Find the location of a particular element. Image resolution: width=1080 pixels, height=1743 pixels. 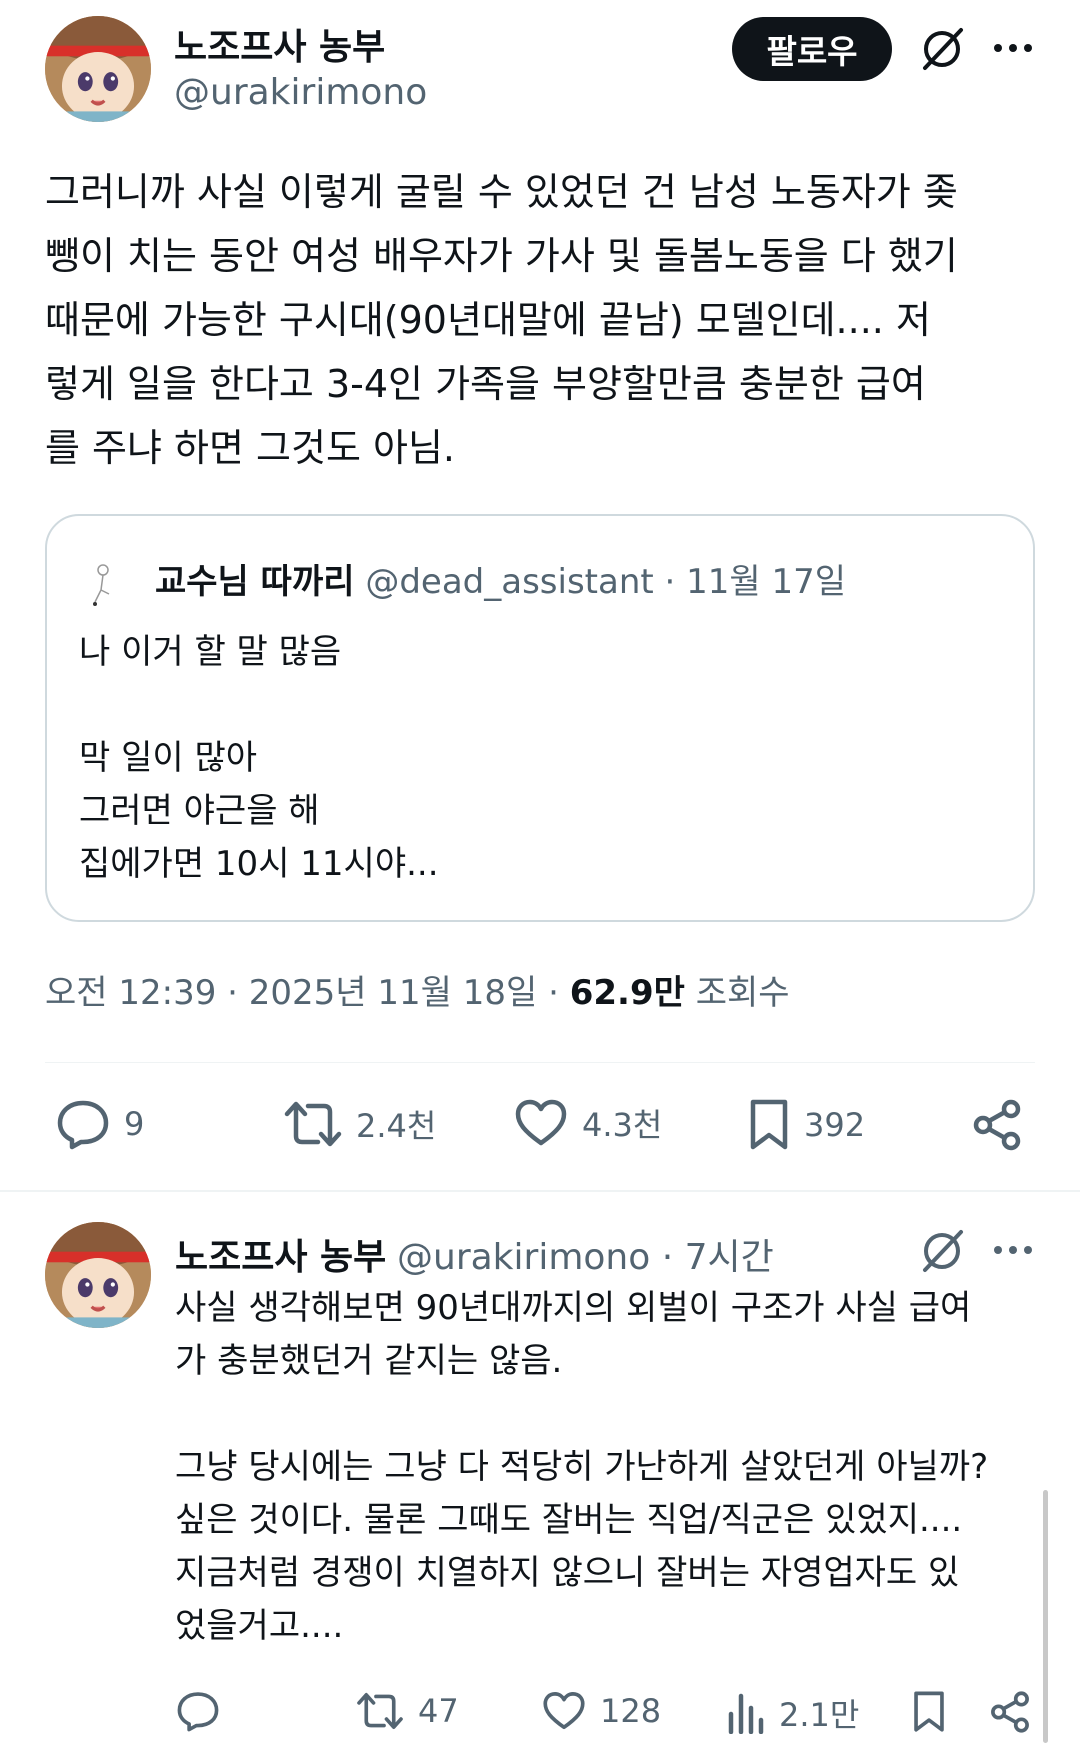

reply-bookmark-button is located at coordinates (929, 1712).